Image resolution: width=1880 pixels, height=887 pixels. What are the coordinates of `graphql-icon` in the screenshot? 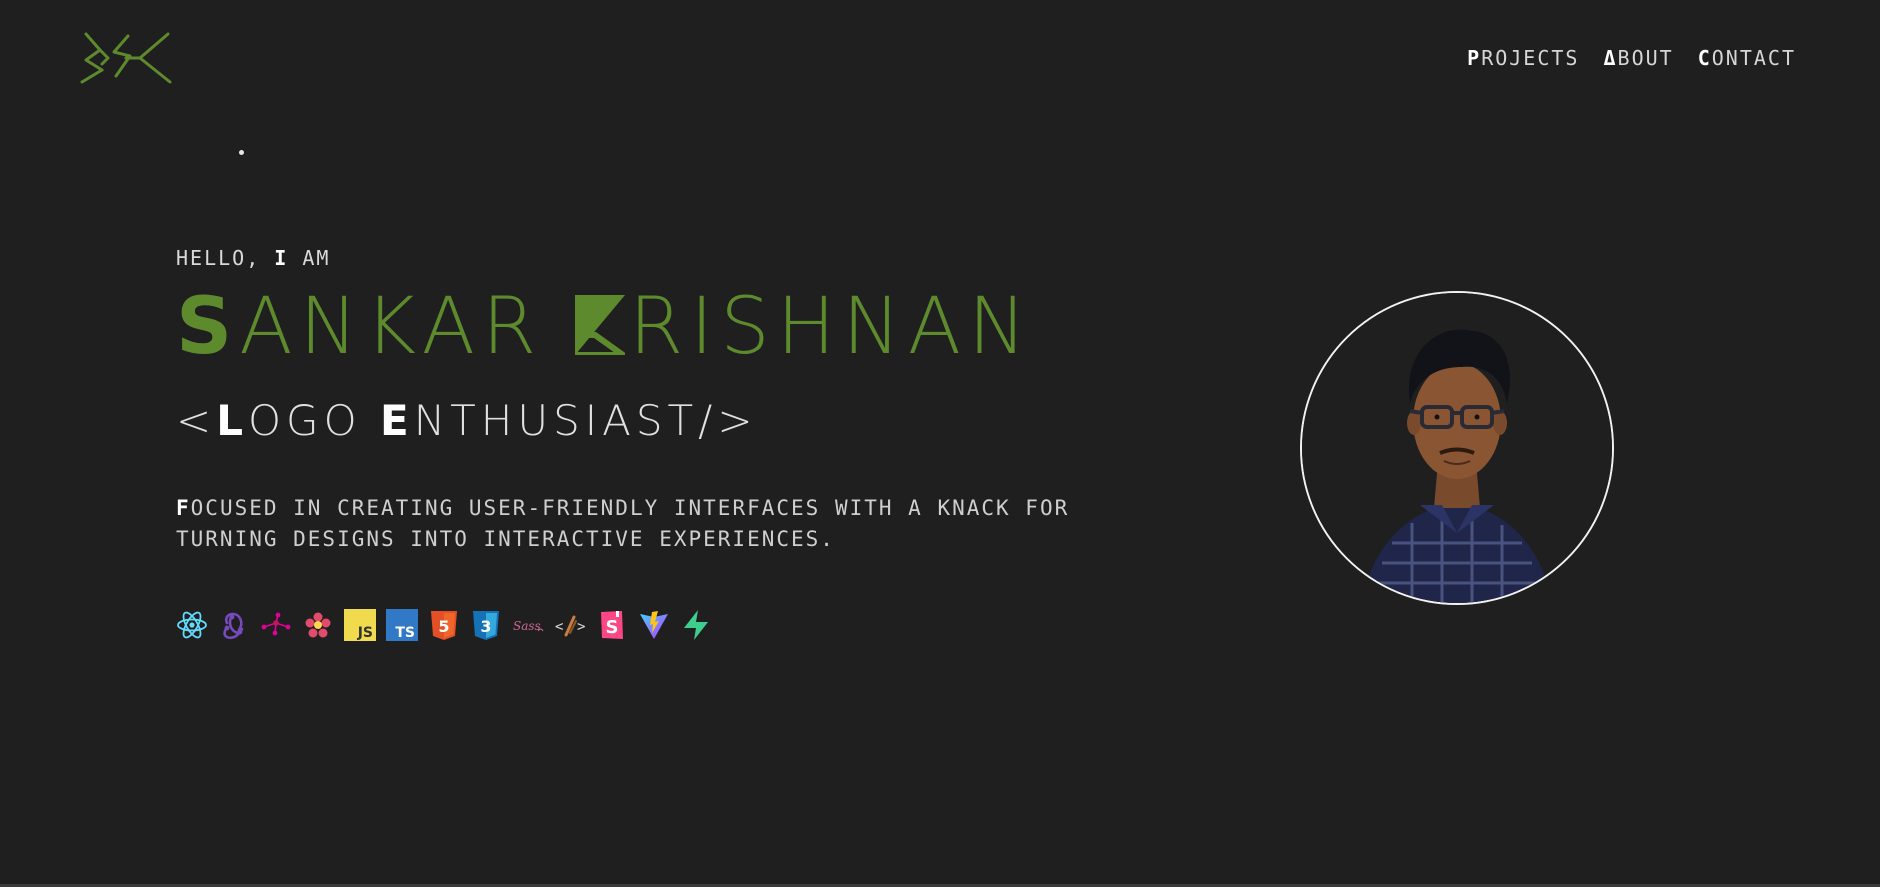 It's located at (276, 625).